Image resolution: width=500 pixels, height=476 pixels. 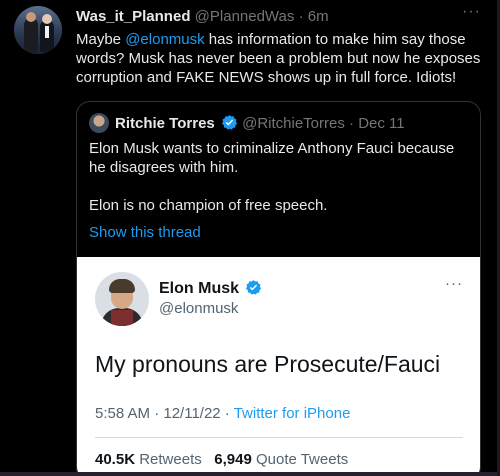 What do you see at coordinates (165, 123) in the screenshot?
I see `quoted-display-name: Ritchie Torres` at bounding box center [165, 123].